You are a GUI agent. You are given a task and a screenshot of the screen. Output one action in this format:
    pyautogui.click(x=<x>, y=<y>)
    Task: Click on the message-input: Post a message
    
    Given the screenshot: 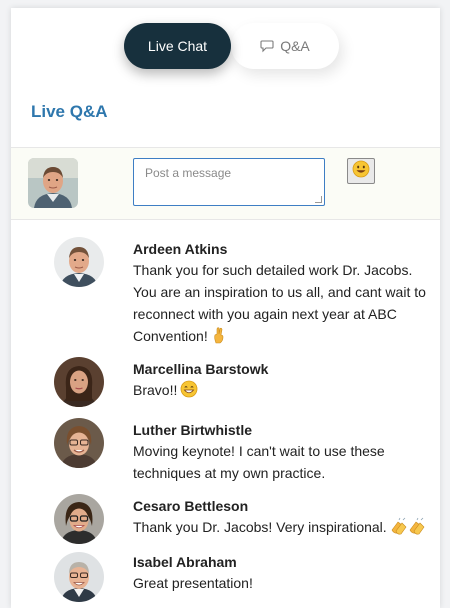 What is the action you would take?
    pyautogui.click(x=229, y=182)
    